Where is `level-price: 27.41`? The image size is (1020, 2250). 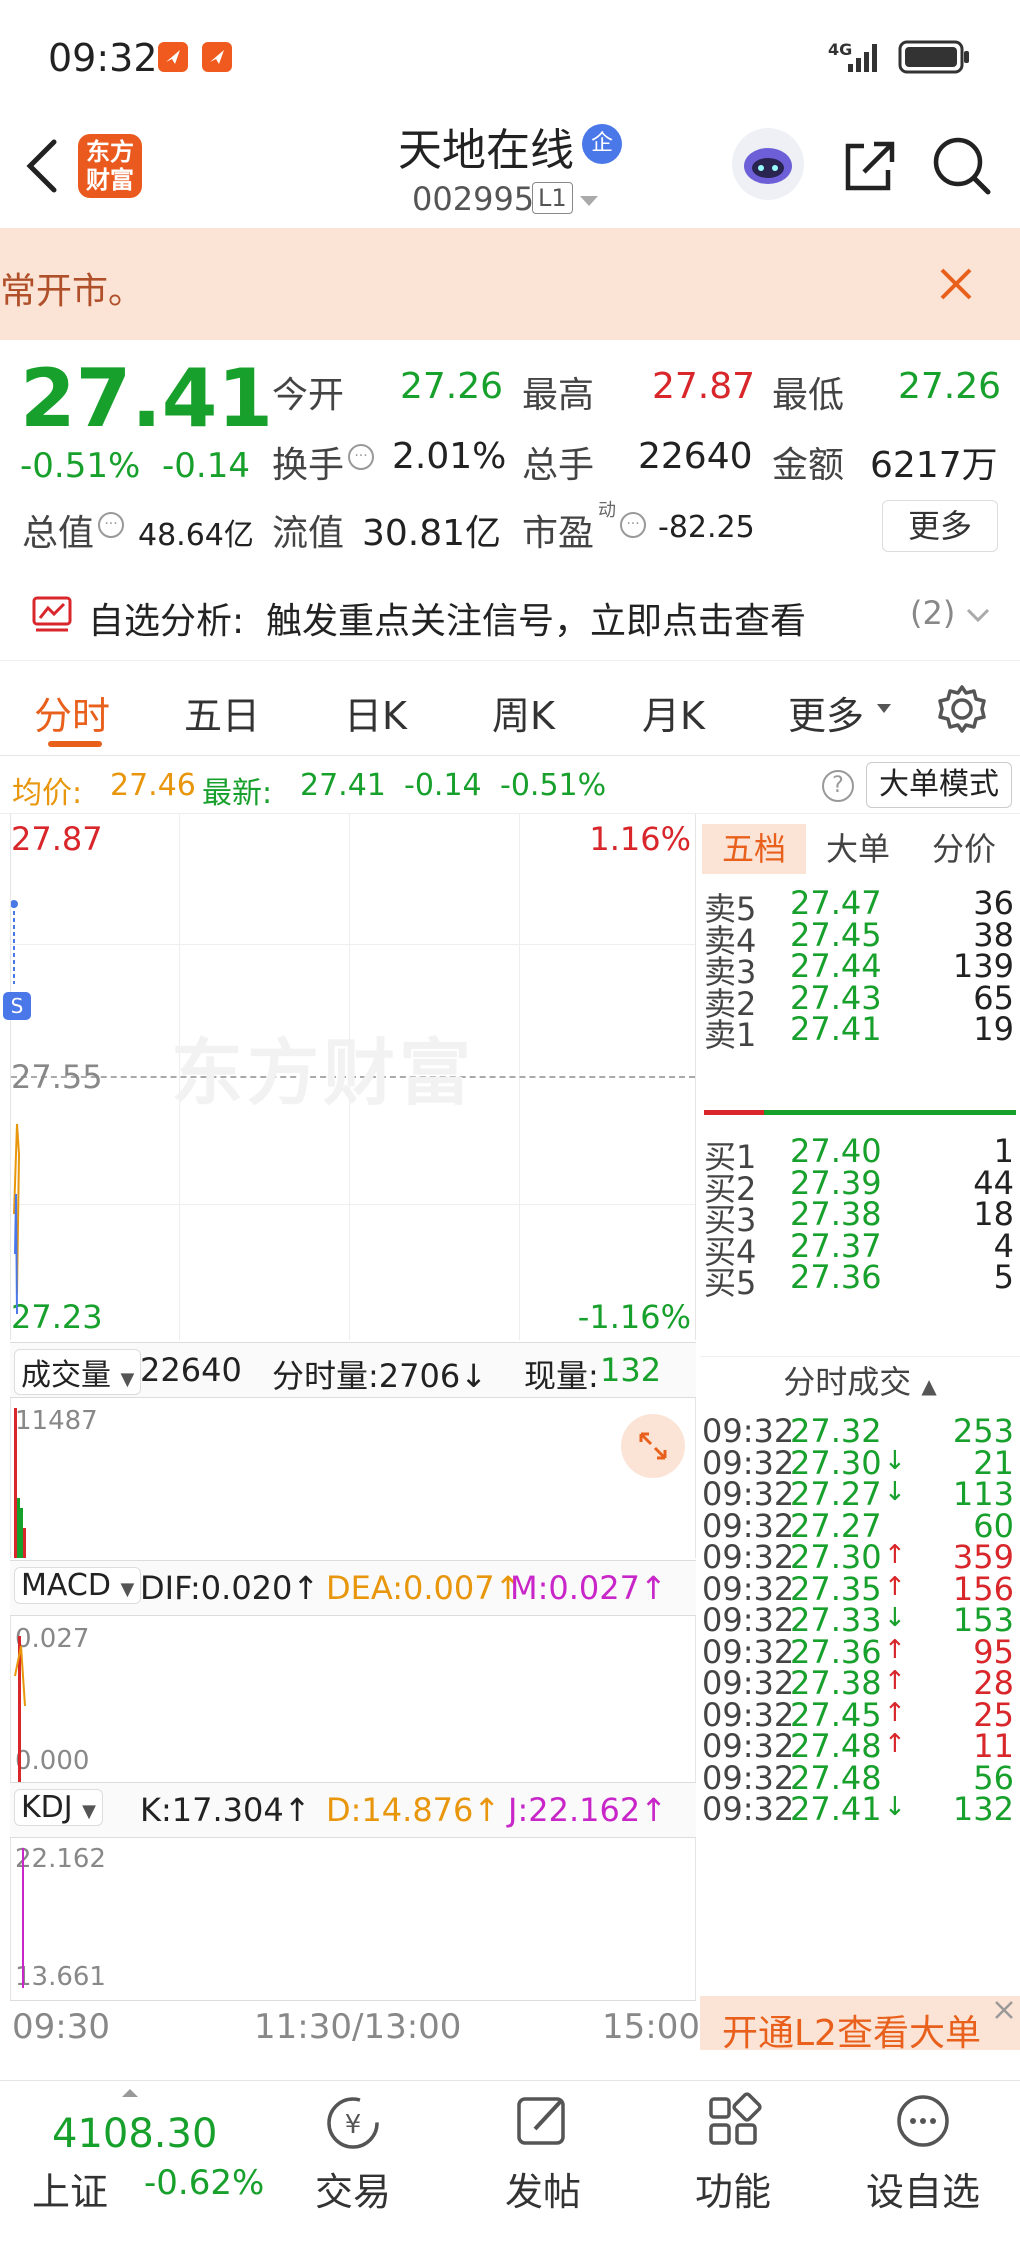 level-price: 27.41 is located at coordinates (836, 1029).